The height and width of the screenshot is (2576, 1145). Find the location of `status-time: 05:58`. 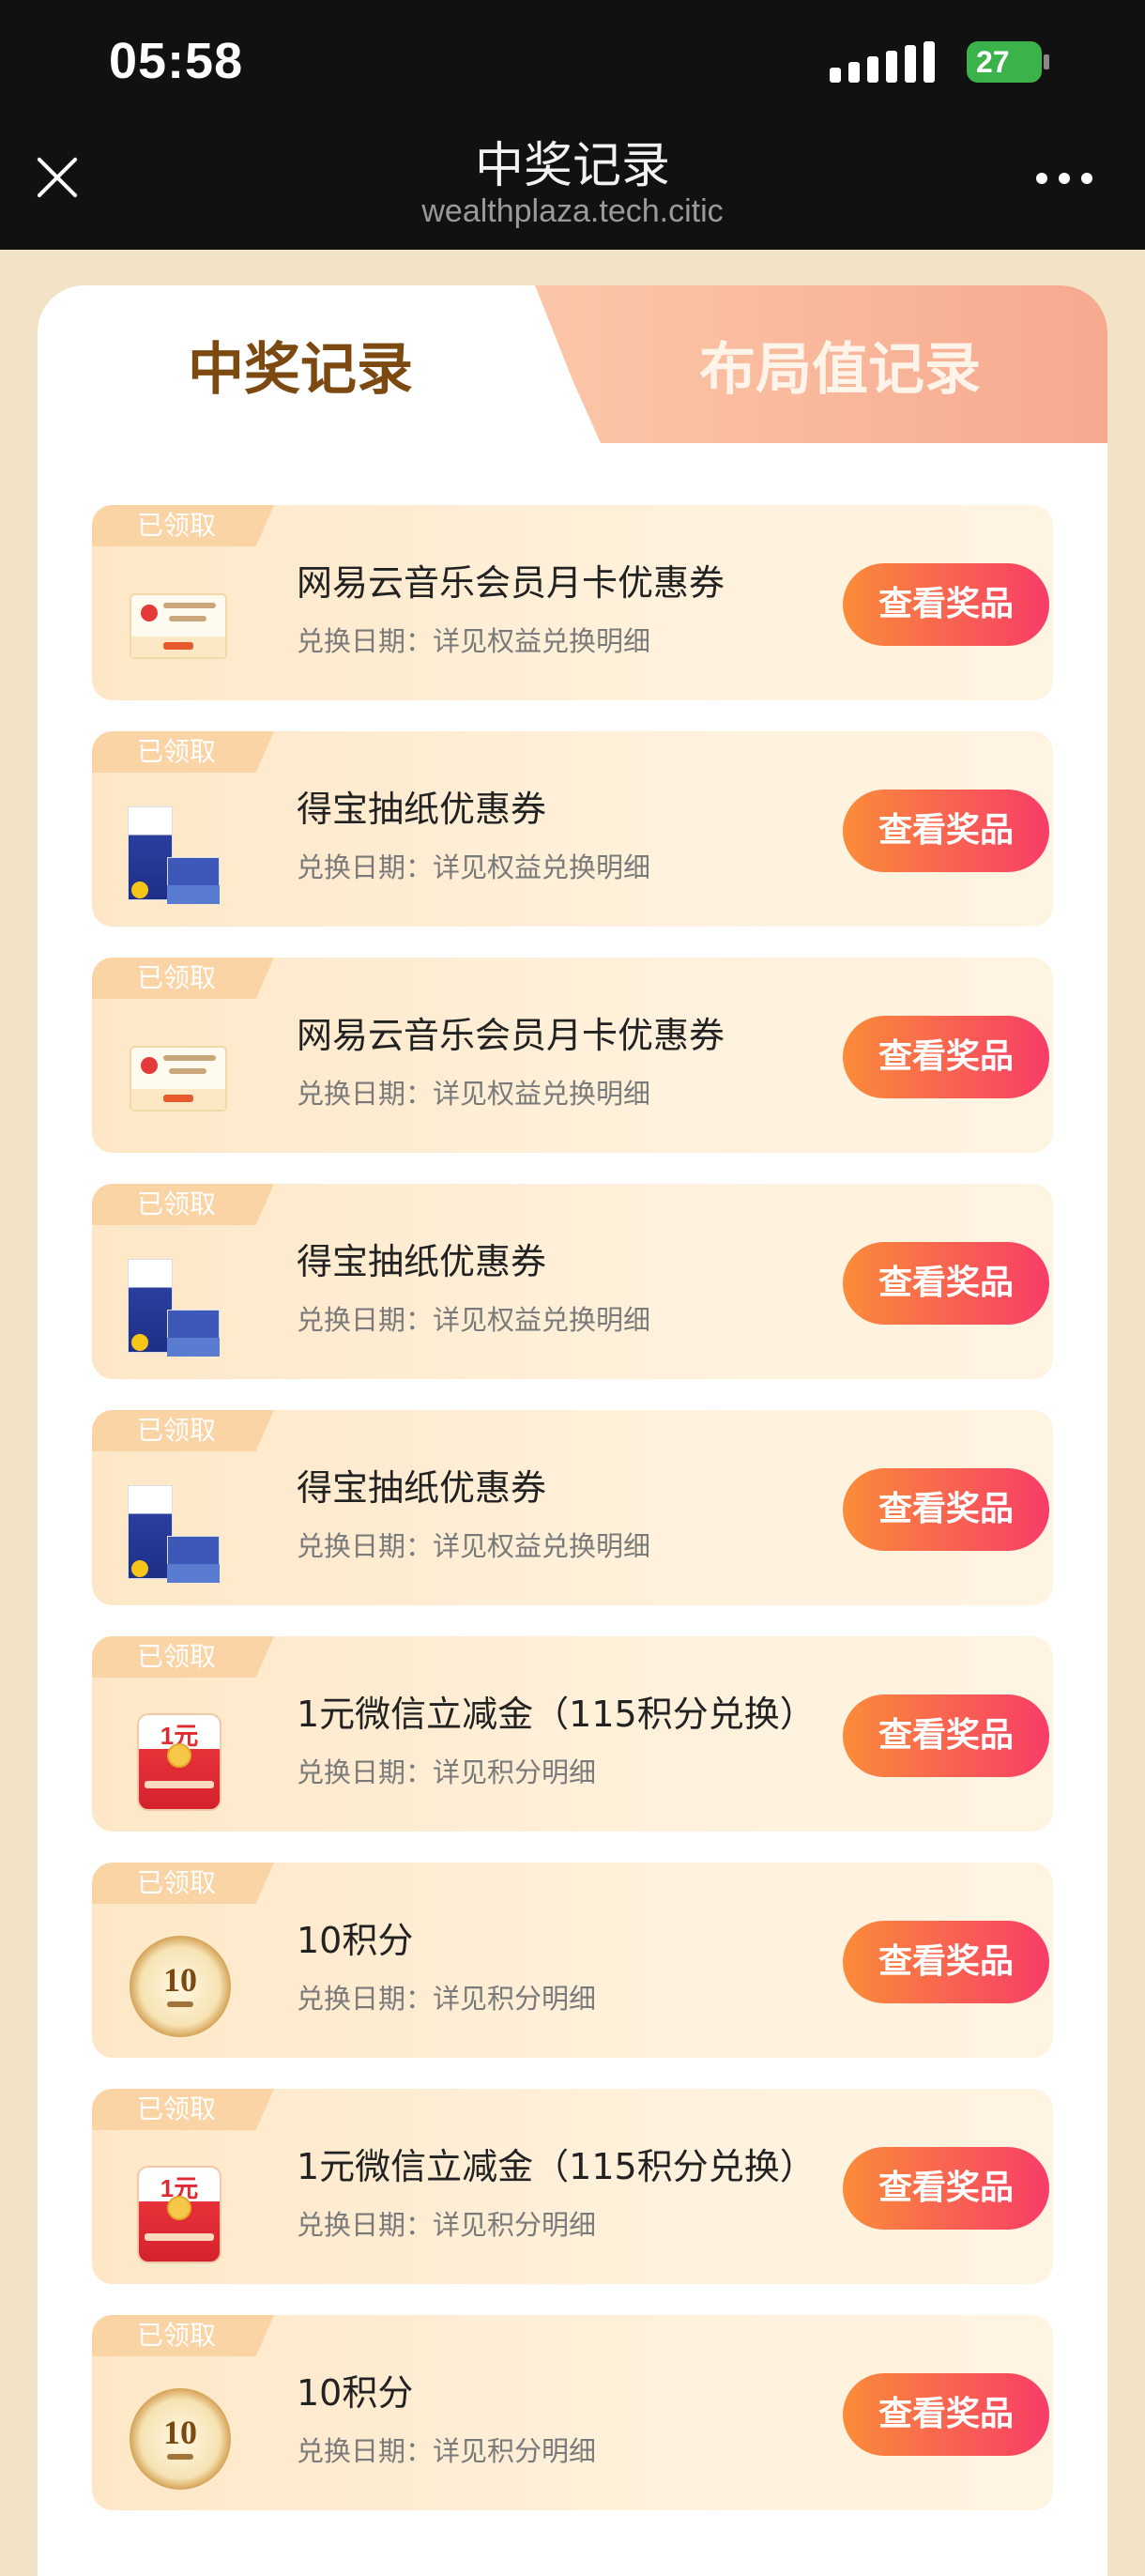

status-time: 05:58 is located at coordinates (176, 61).